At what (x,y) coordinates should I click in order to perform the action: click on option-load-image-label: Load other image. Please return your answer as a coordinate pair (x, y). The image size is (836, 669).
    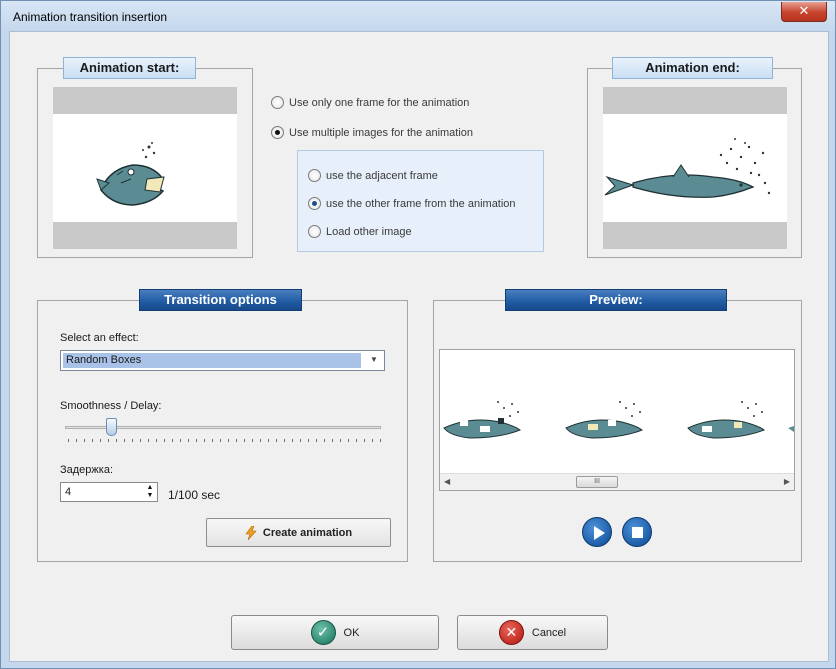
    Looking at the image, I should click on (369, 231).